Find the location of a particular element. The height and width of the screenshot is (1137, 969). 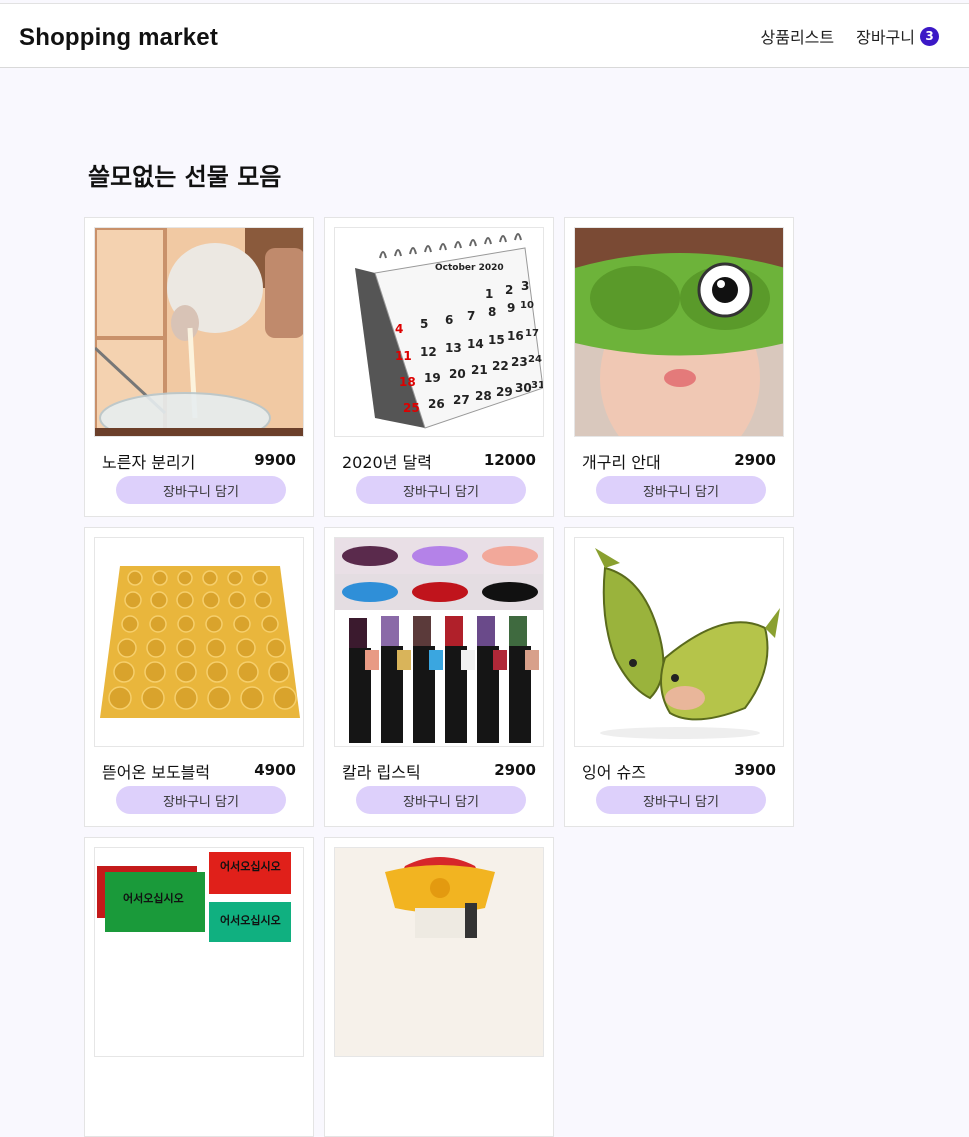

tactile-paving-image is located at coordinates (199, 642).